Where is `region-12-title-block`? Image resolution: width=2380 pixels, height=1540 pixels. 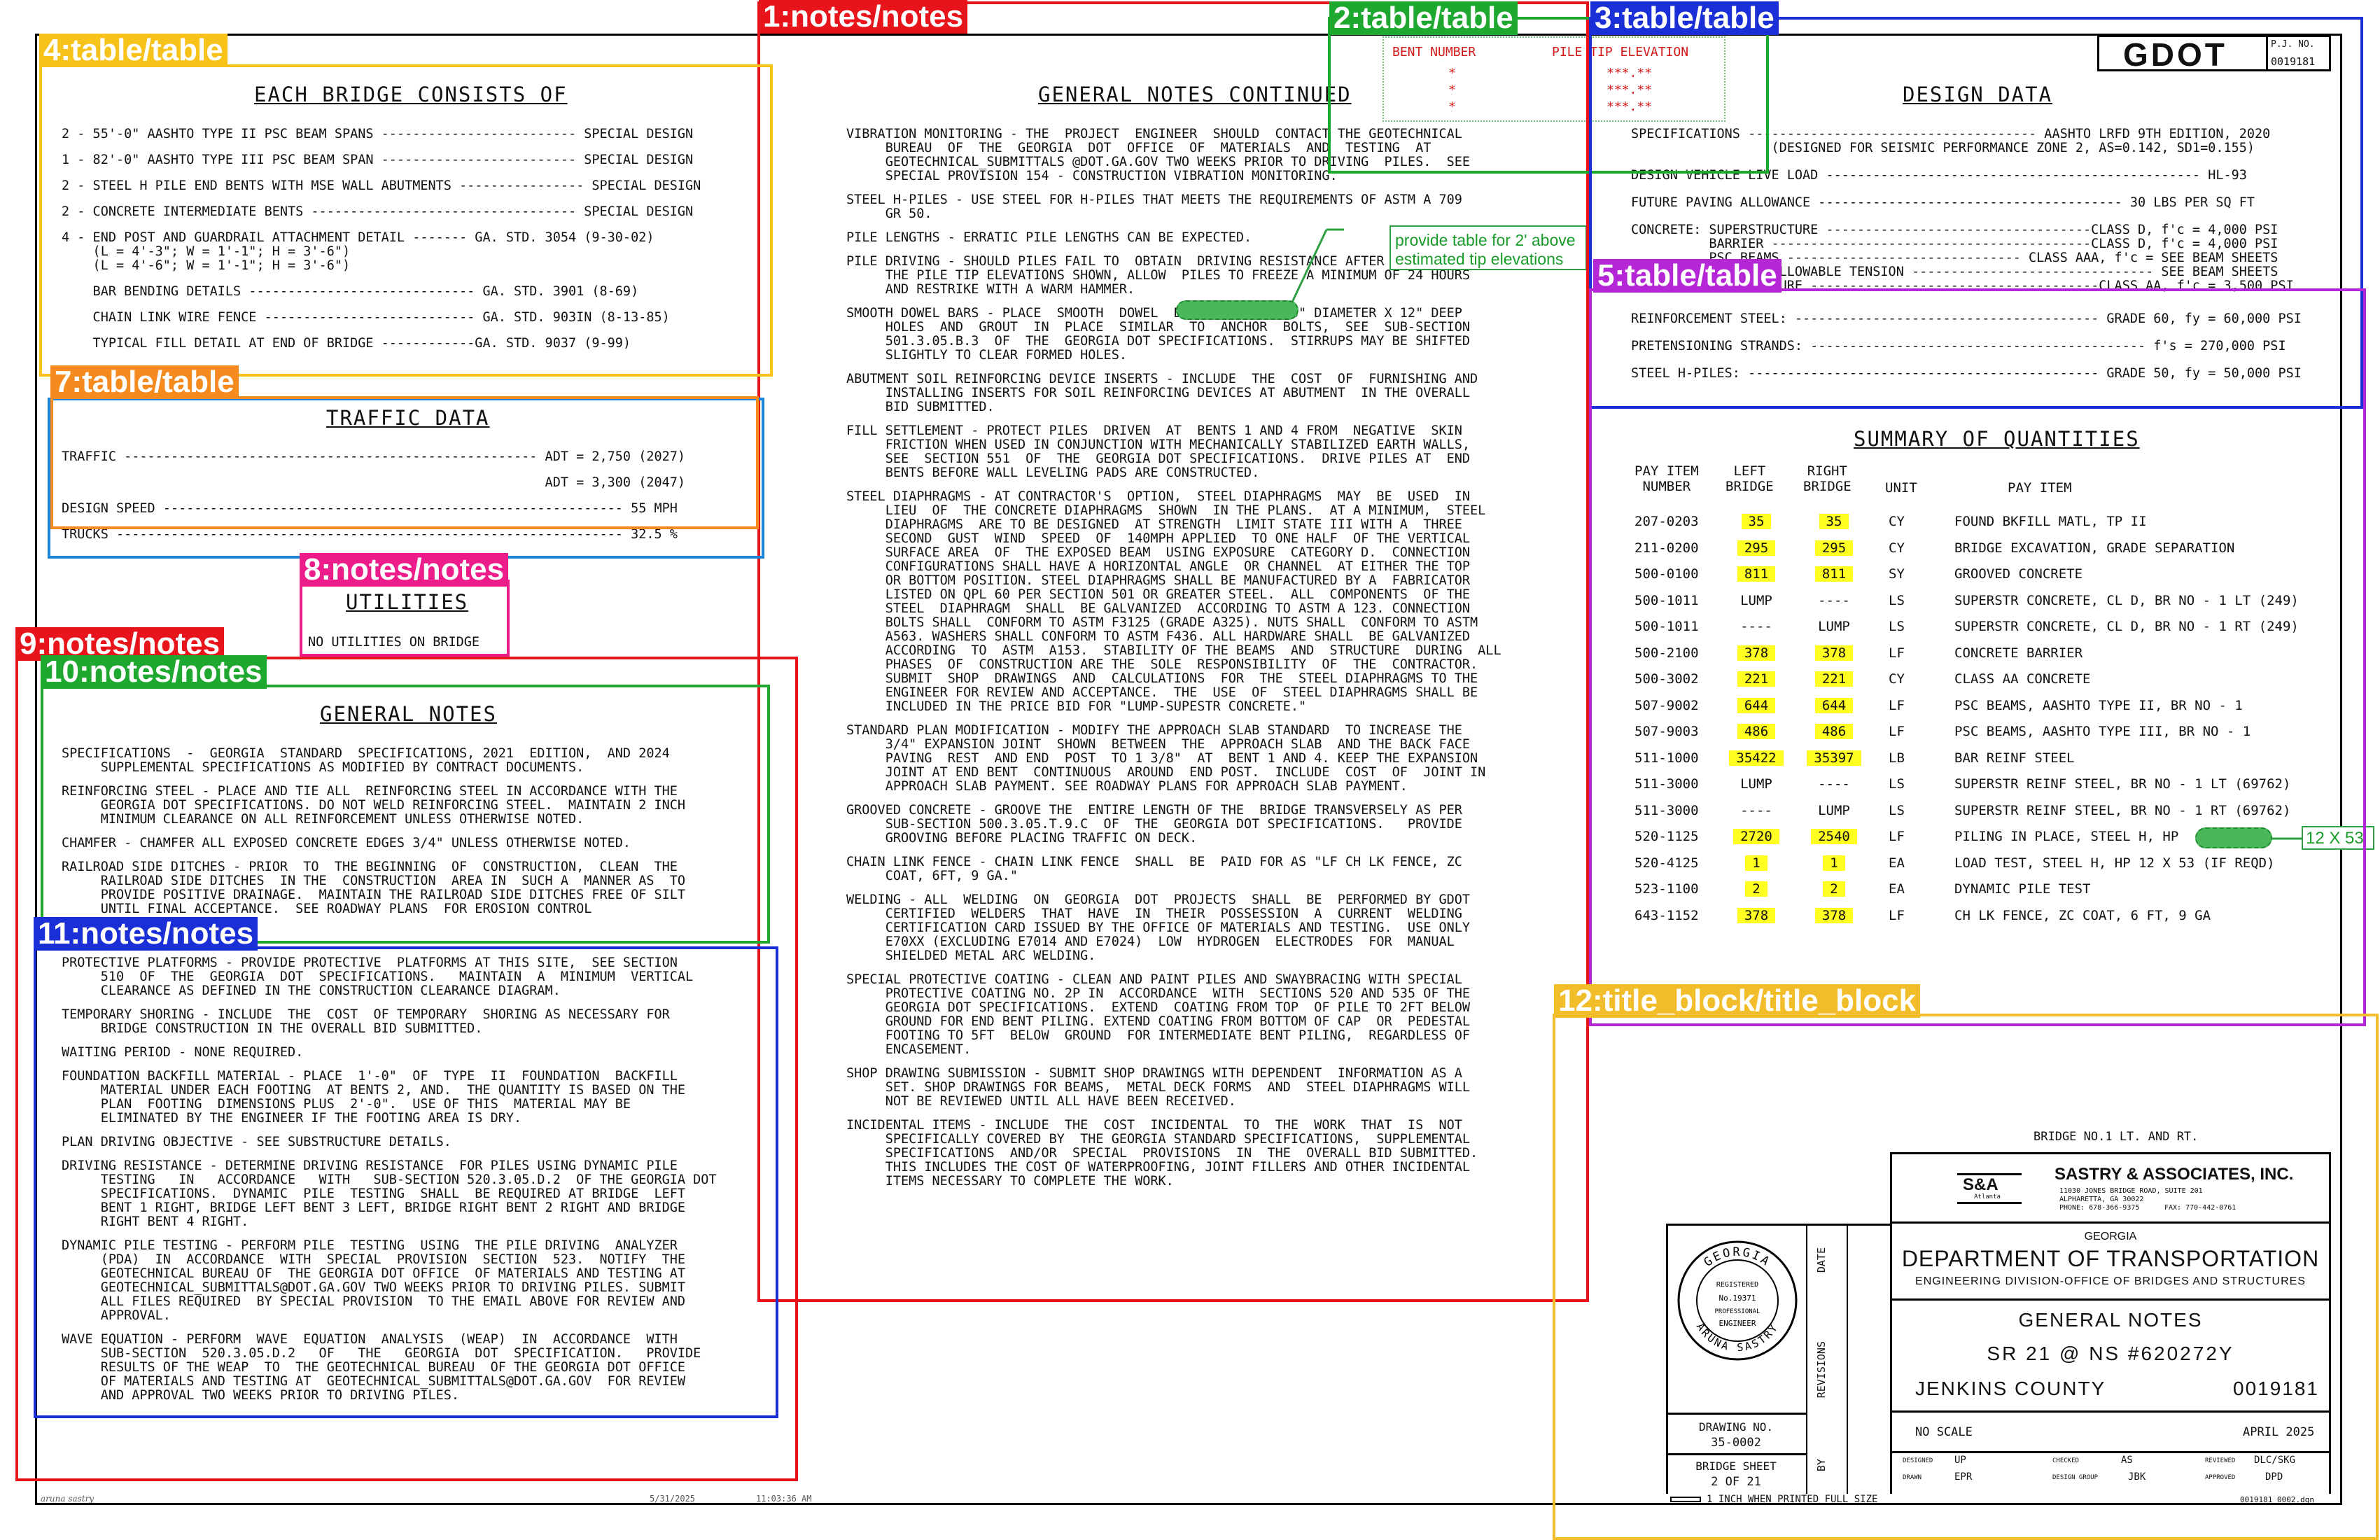 region-12-title-block is located at coordinates (1966, 1277).